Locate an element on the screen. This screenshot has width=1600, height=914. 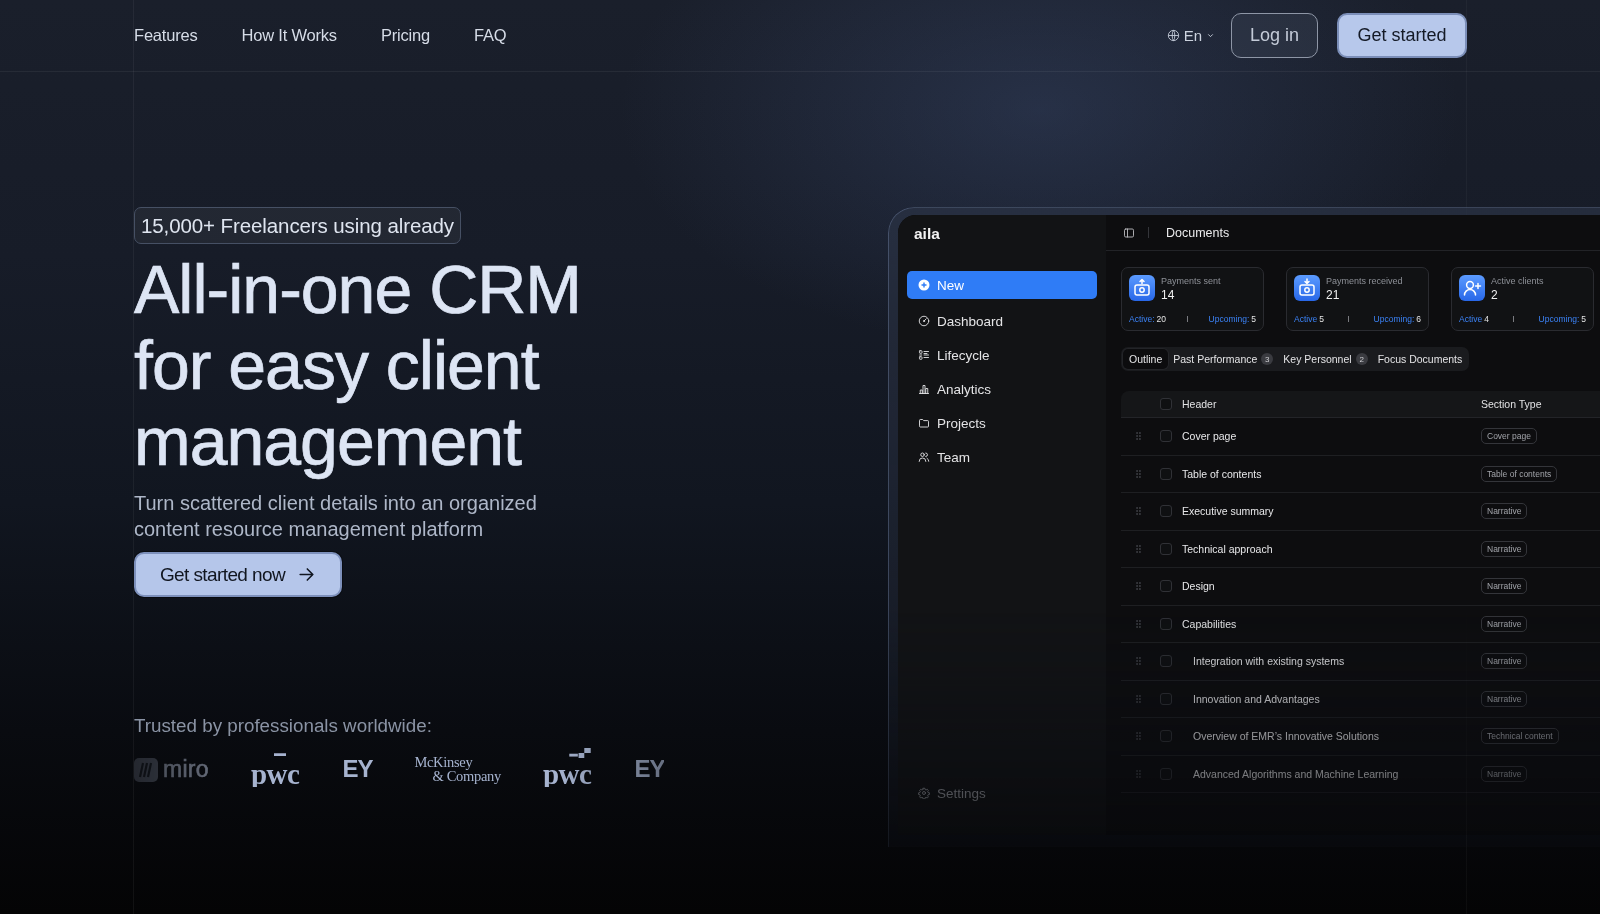
stat-footer-label: Active: is located at coordinates (1142, 319).